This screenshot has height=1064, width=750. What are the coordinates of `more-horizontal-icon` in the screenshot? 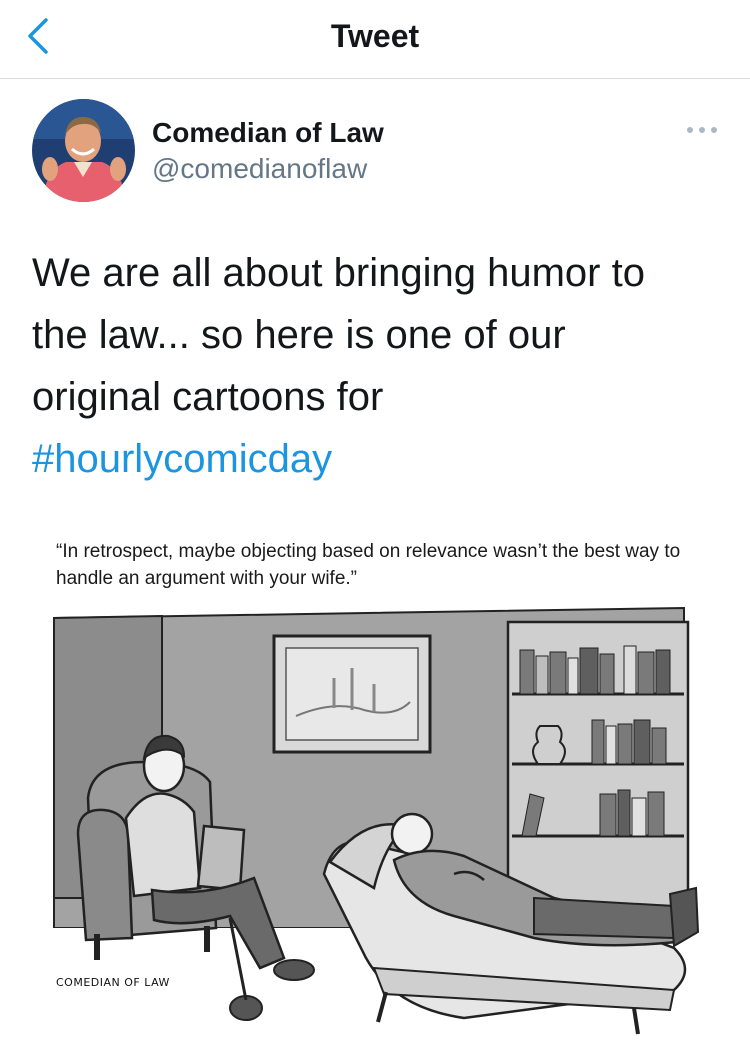 It's located at (702, 130).